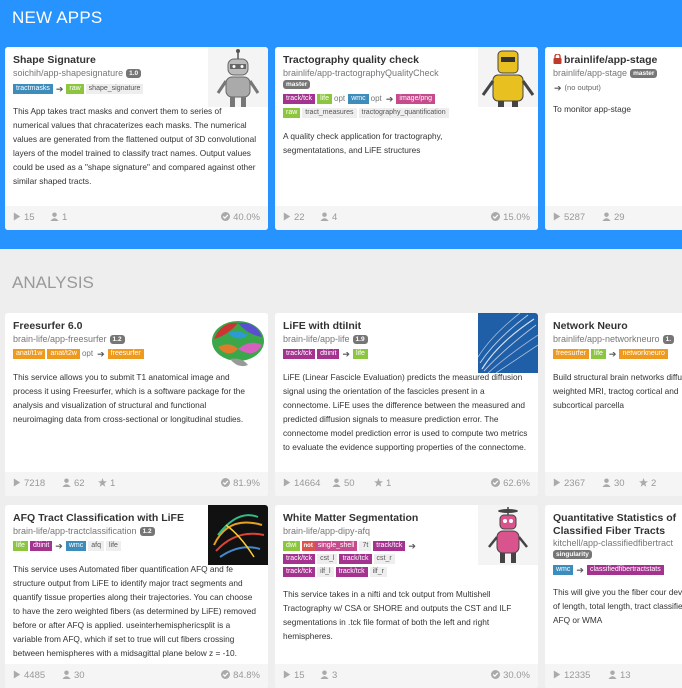 This screenshot has height=688, width=682. What do you see at coordinates (54, 60) in the screenshot?
I see `app-title: Shape Signature` at bounding box center [54, 60].